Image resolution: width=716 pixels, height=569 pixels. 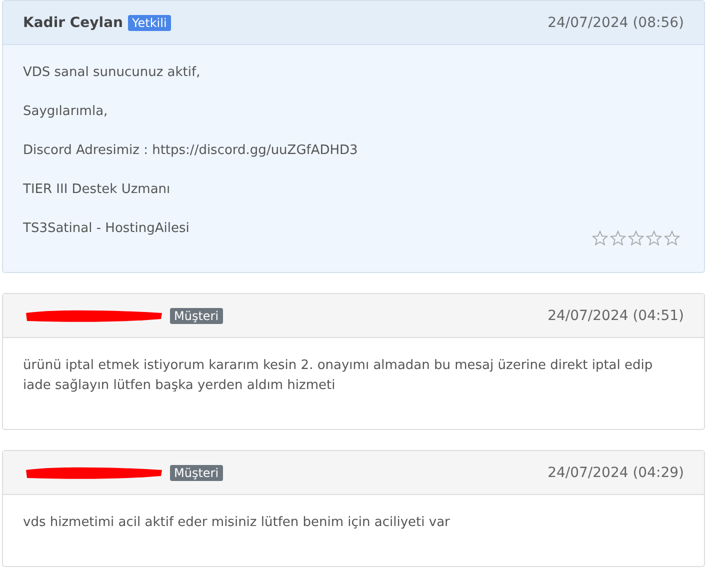 I want to click on message-date: 24/07/2024 (08:56), so click(x=616, y=22).